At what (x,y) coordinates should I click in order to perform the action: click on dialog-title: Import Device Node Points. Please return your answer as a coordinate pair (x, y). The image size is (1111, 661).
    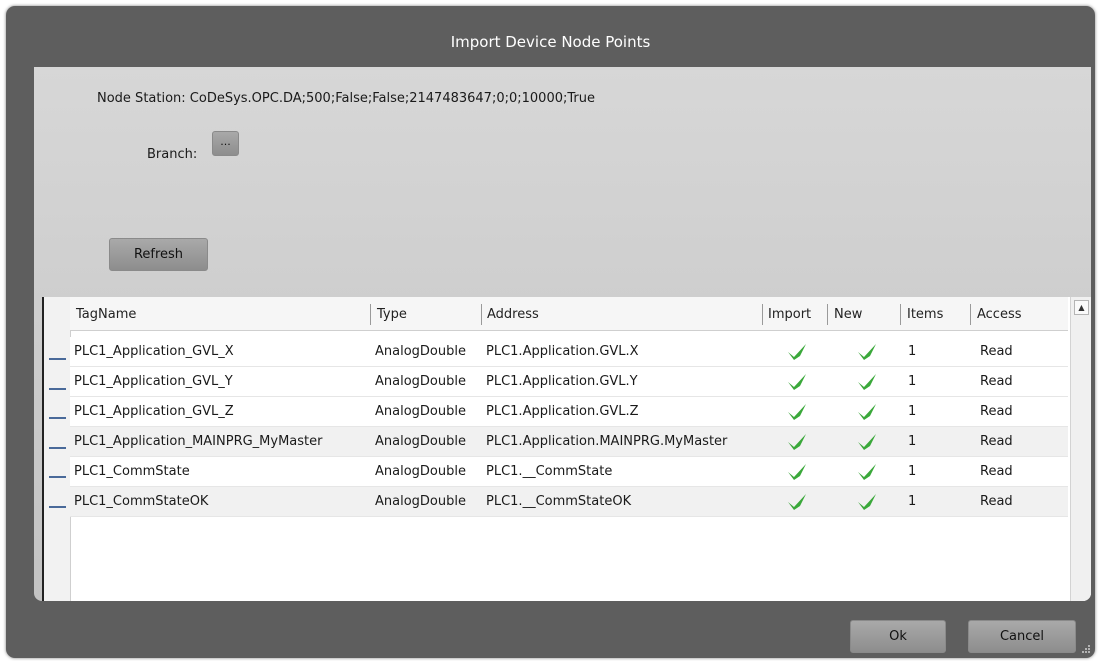
    Looking at the image, I should click on (550, 42).